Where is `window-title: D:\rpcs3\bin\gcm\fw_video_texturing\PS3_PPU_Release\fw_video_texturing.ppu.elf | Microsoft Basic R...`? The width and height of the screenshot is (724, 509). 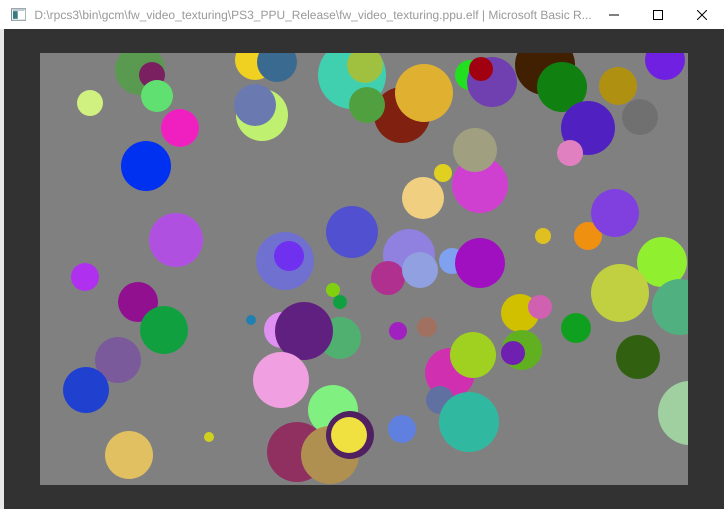 window-title: D:\rpcs3\bin\gcm\fw_video_texturing\PS3_PPU_Release\fw_video_texturing.ppu.elf | Microsoft Basic R... is located at coordinates (313, 15).